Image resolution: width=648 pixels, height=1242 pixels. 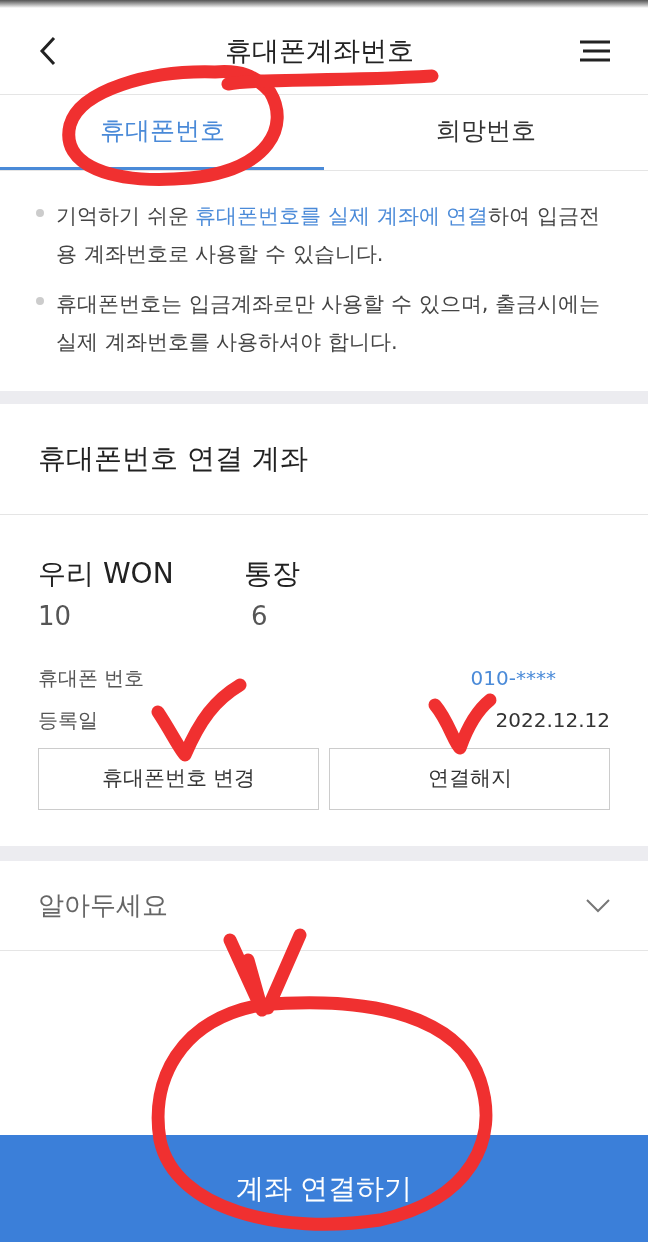 What do you see at coordinates (55, 616) in the screenshot?
I see `account-number: 10` at bounding box center [55, 616].